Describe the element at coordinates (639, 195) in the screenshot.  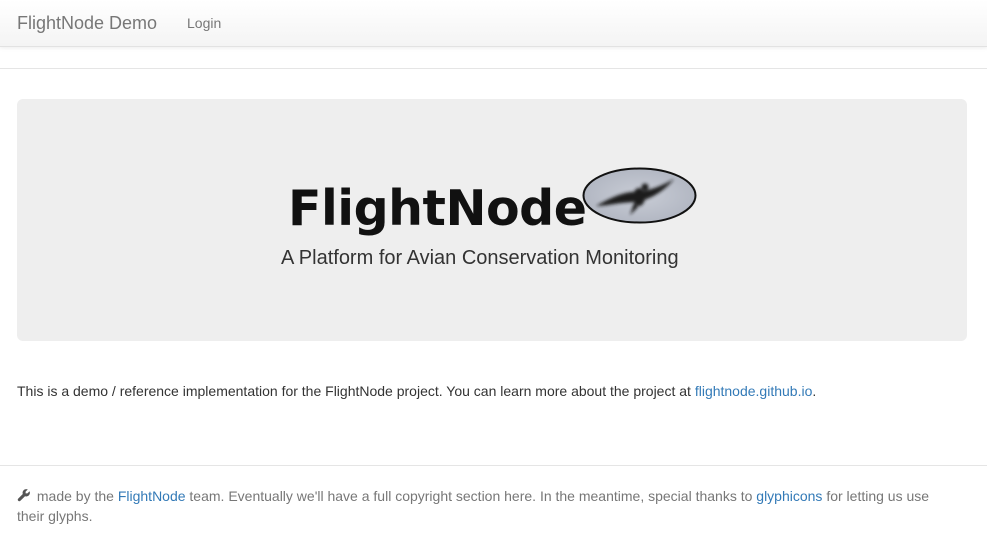
I see `bird-logo-icon` at that location.